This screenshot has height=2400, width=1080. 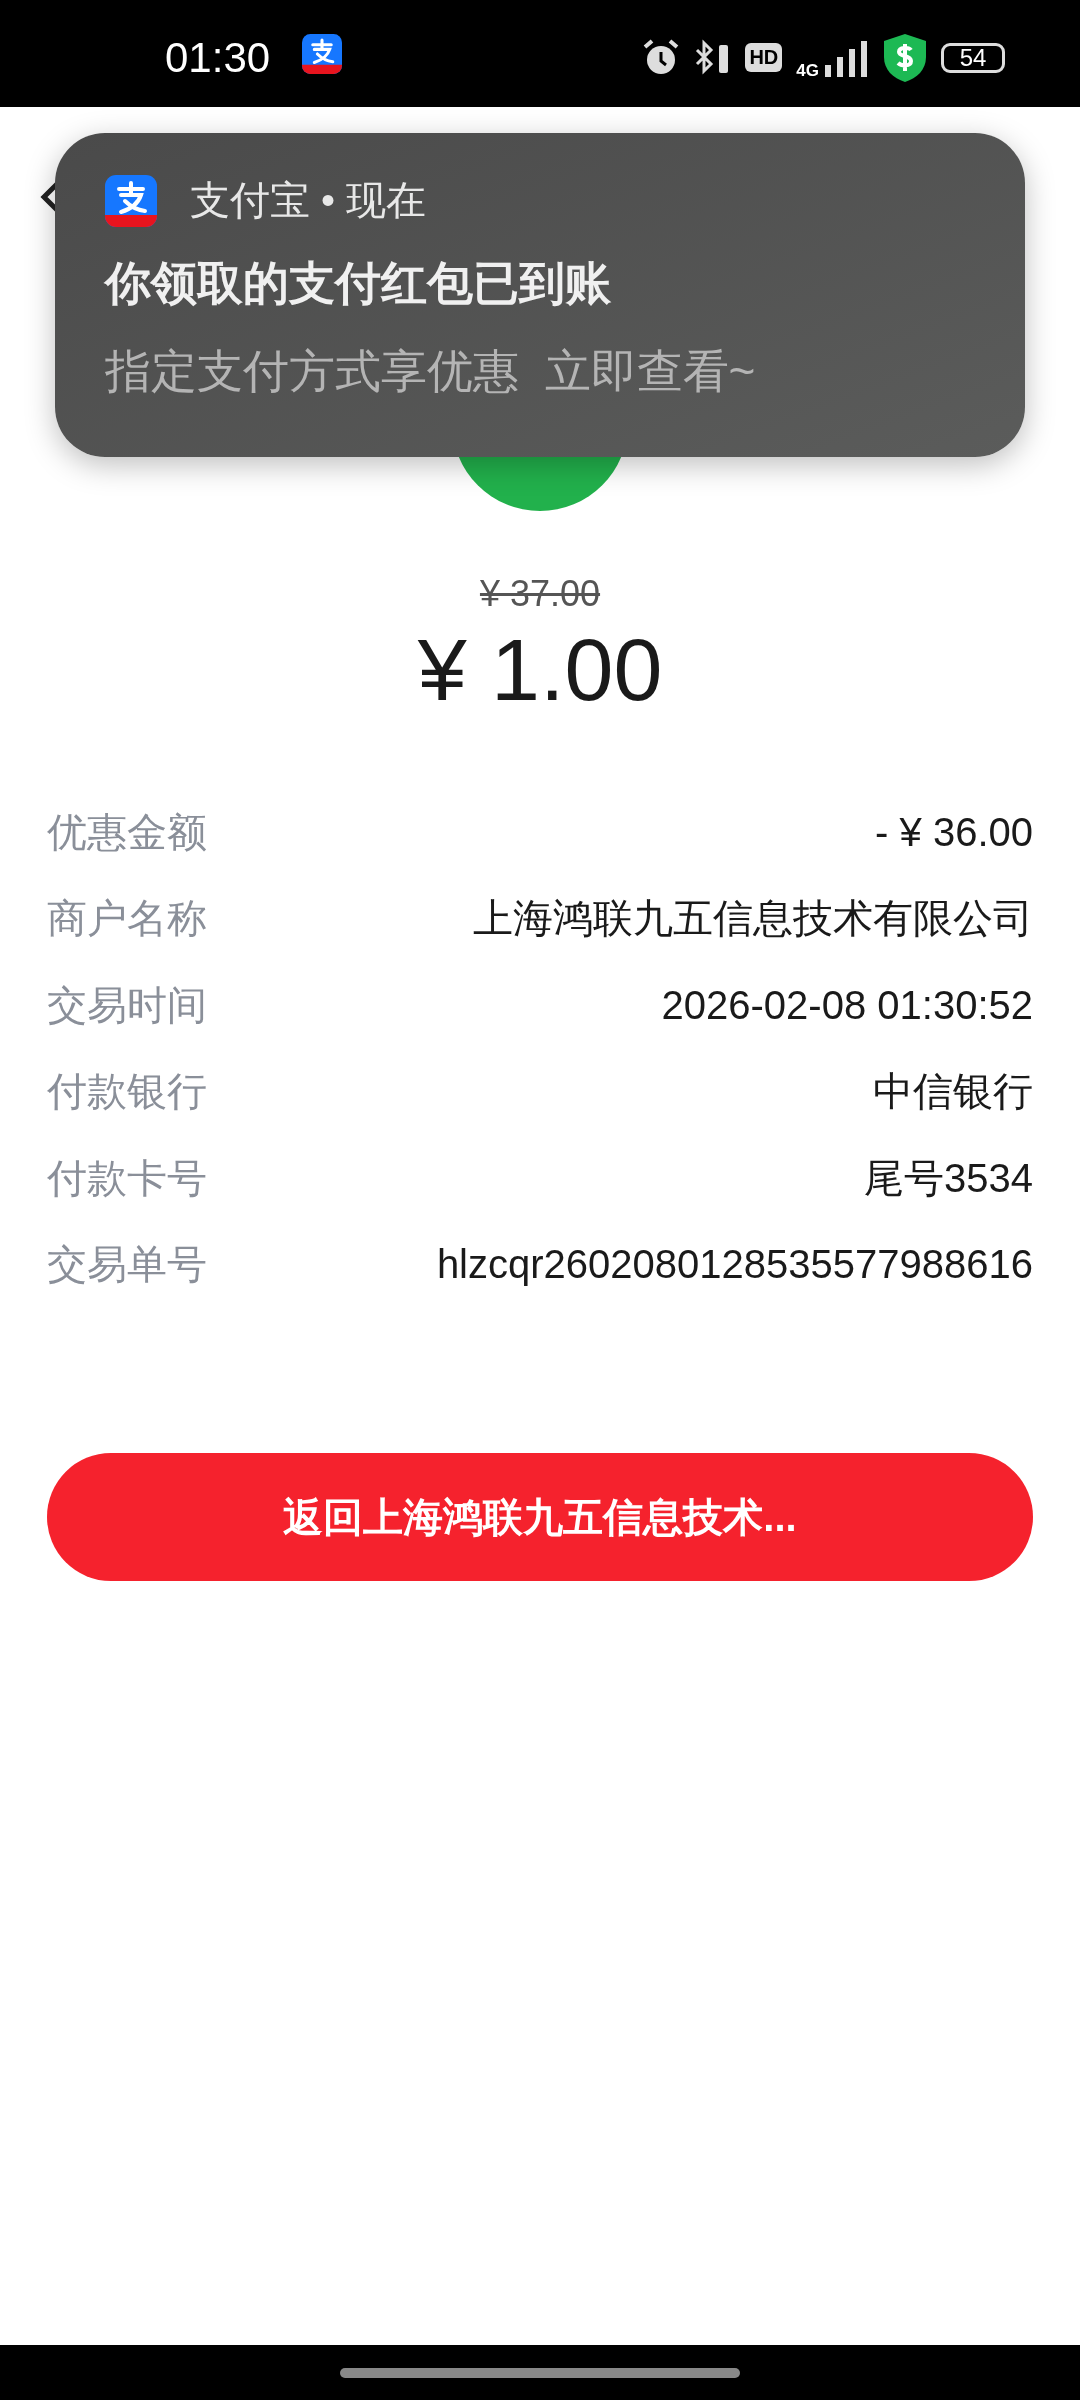 I want to click on detail-label: 优惠金额, so click(x=127, y=832).